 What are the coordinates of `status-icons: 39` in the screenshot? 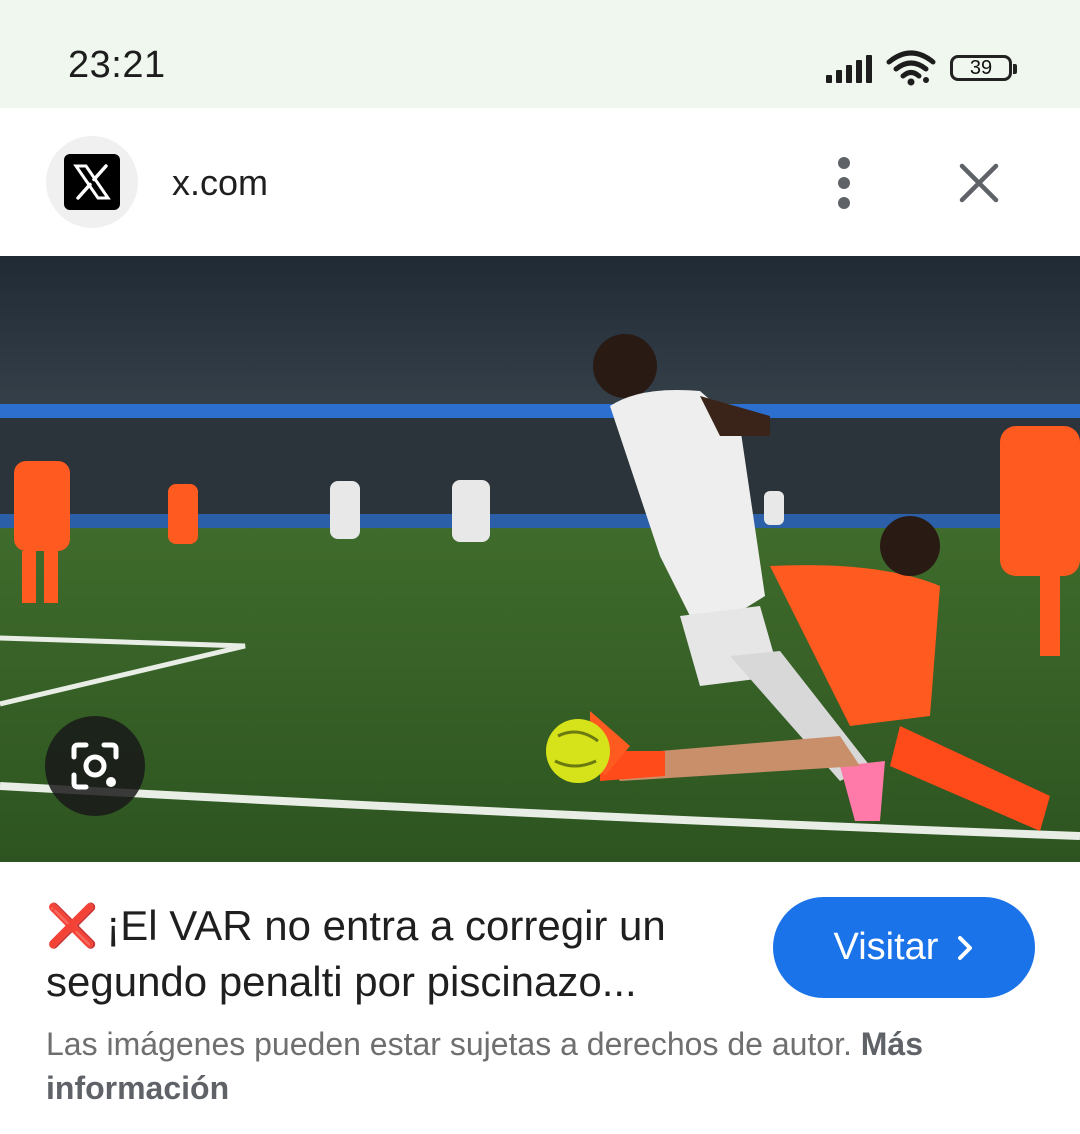 It's located at (921, 68).